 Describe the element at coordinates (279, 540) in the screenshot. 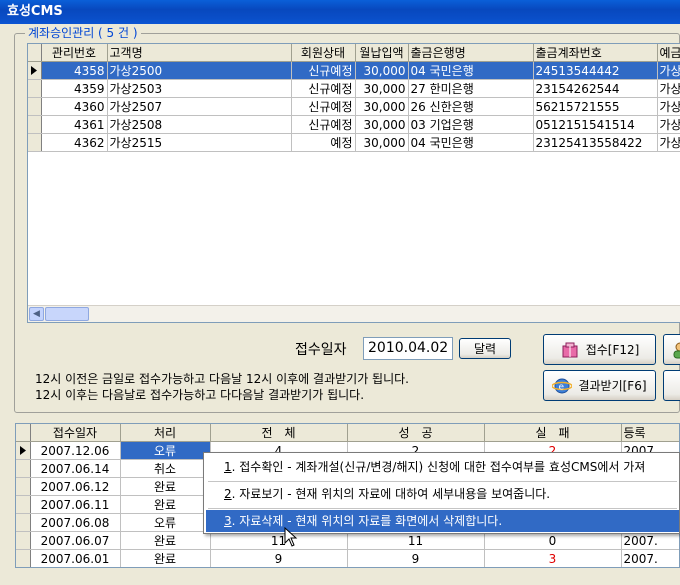

I see `cell-total: 11` at that location.